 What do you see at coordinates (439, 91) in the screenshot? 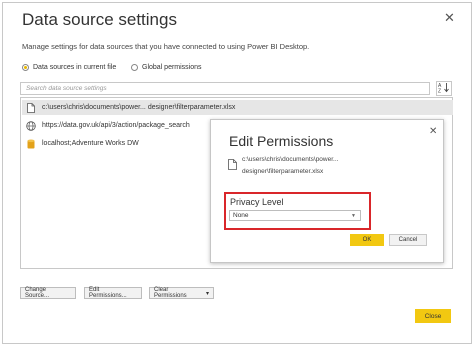
I see `svg-text: Z` at bounding box center [439, 91].